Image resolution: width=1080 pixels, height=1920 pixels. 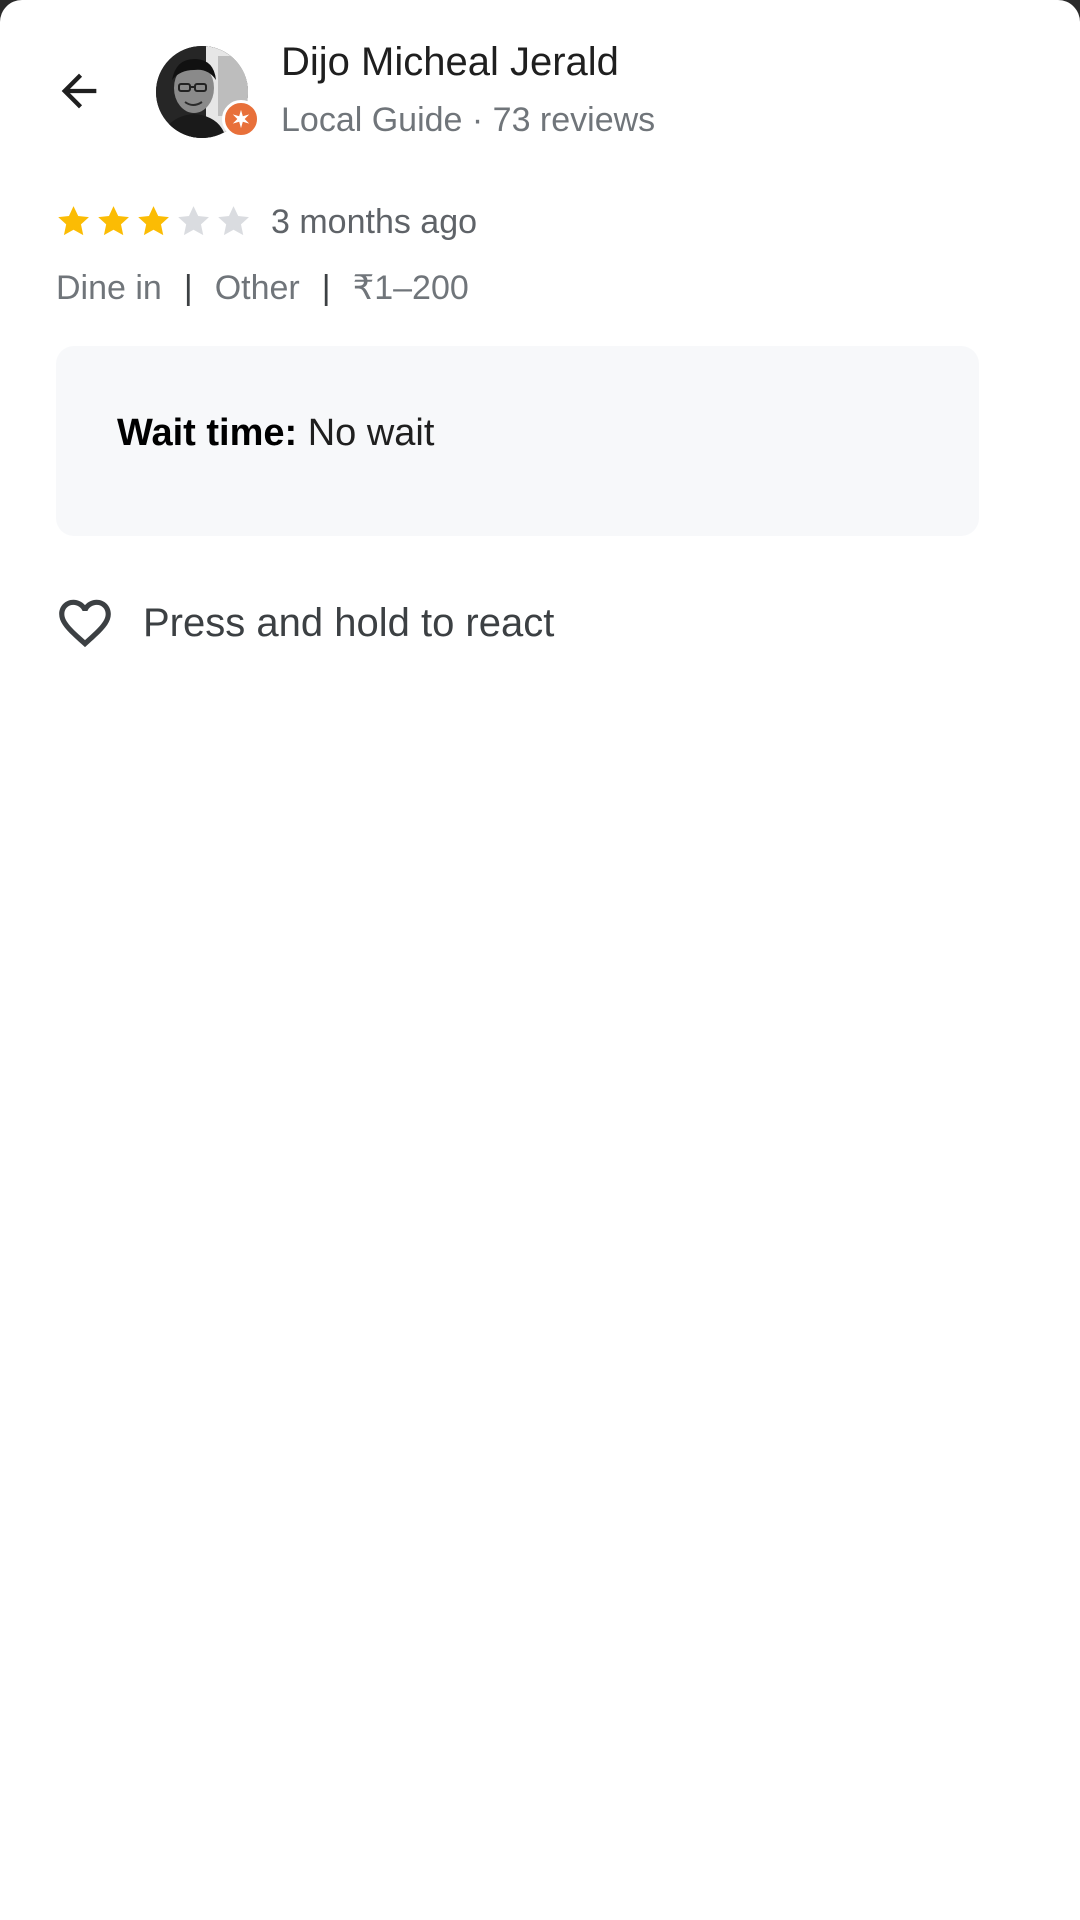 I want to click on review-time-ago: 3 months ago, so click(x=374, y=222).